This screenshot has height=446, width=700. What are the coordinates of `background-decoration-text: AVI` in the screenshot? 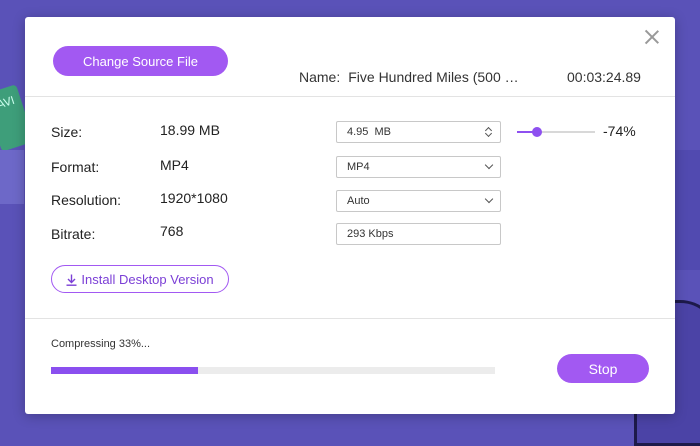 It's located at (8, 102).